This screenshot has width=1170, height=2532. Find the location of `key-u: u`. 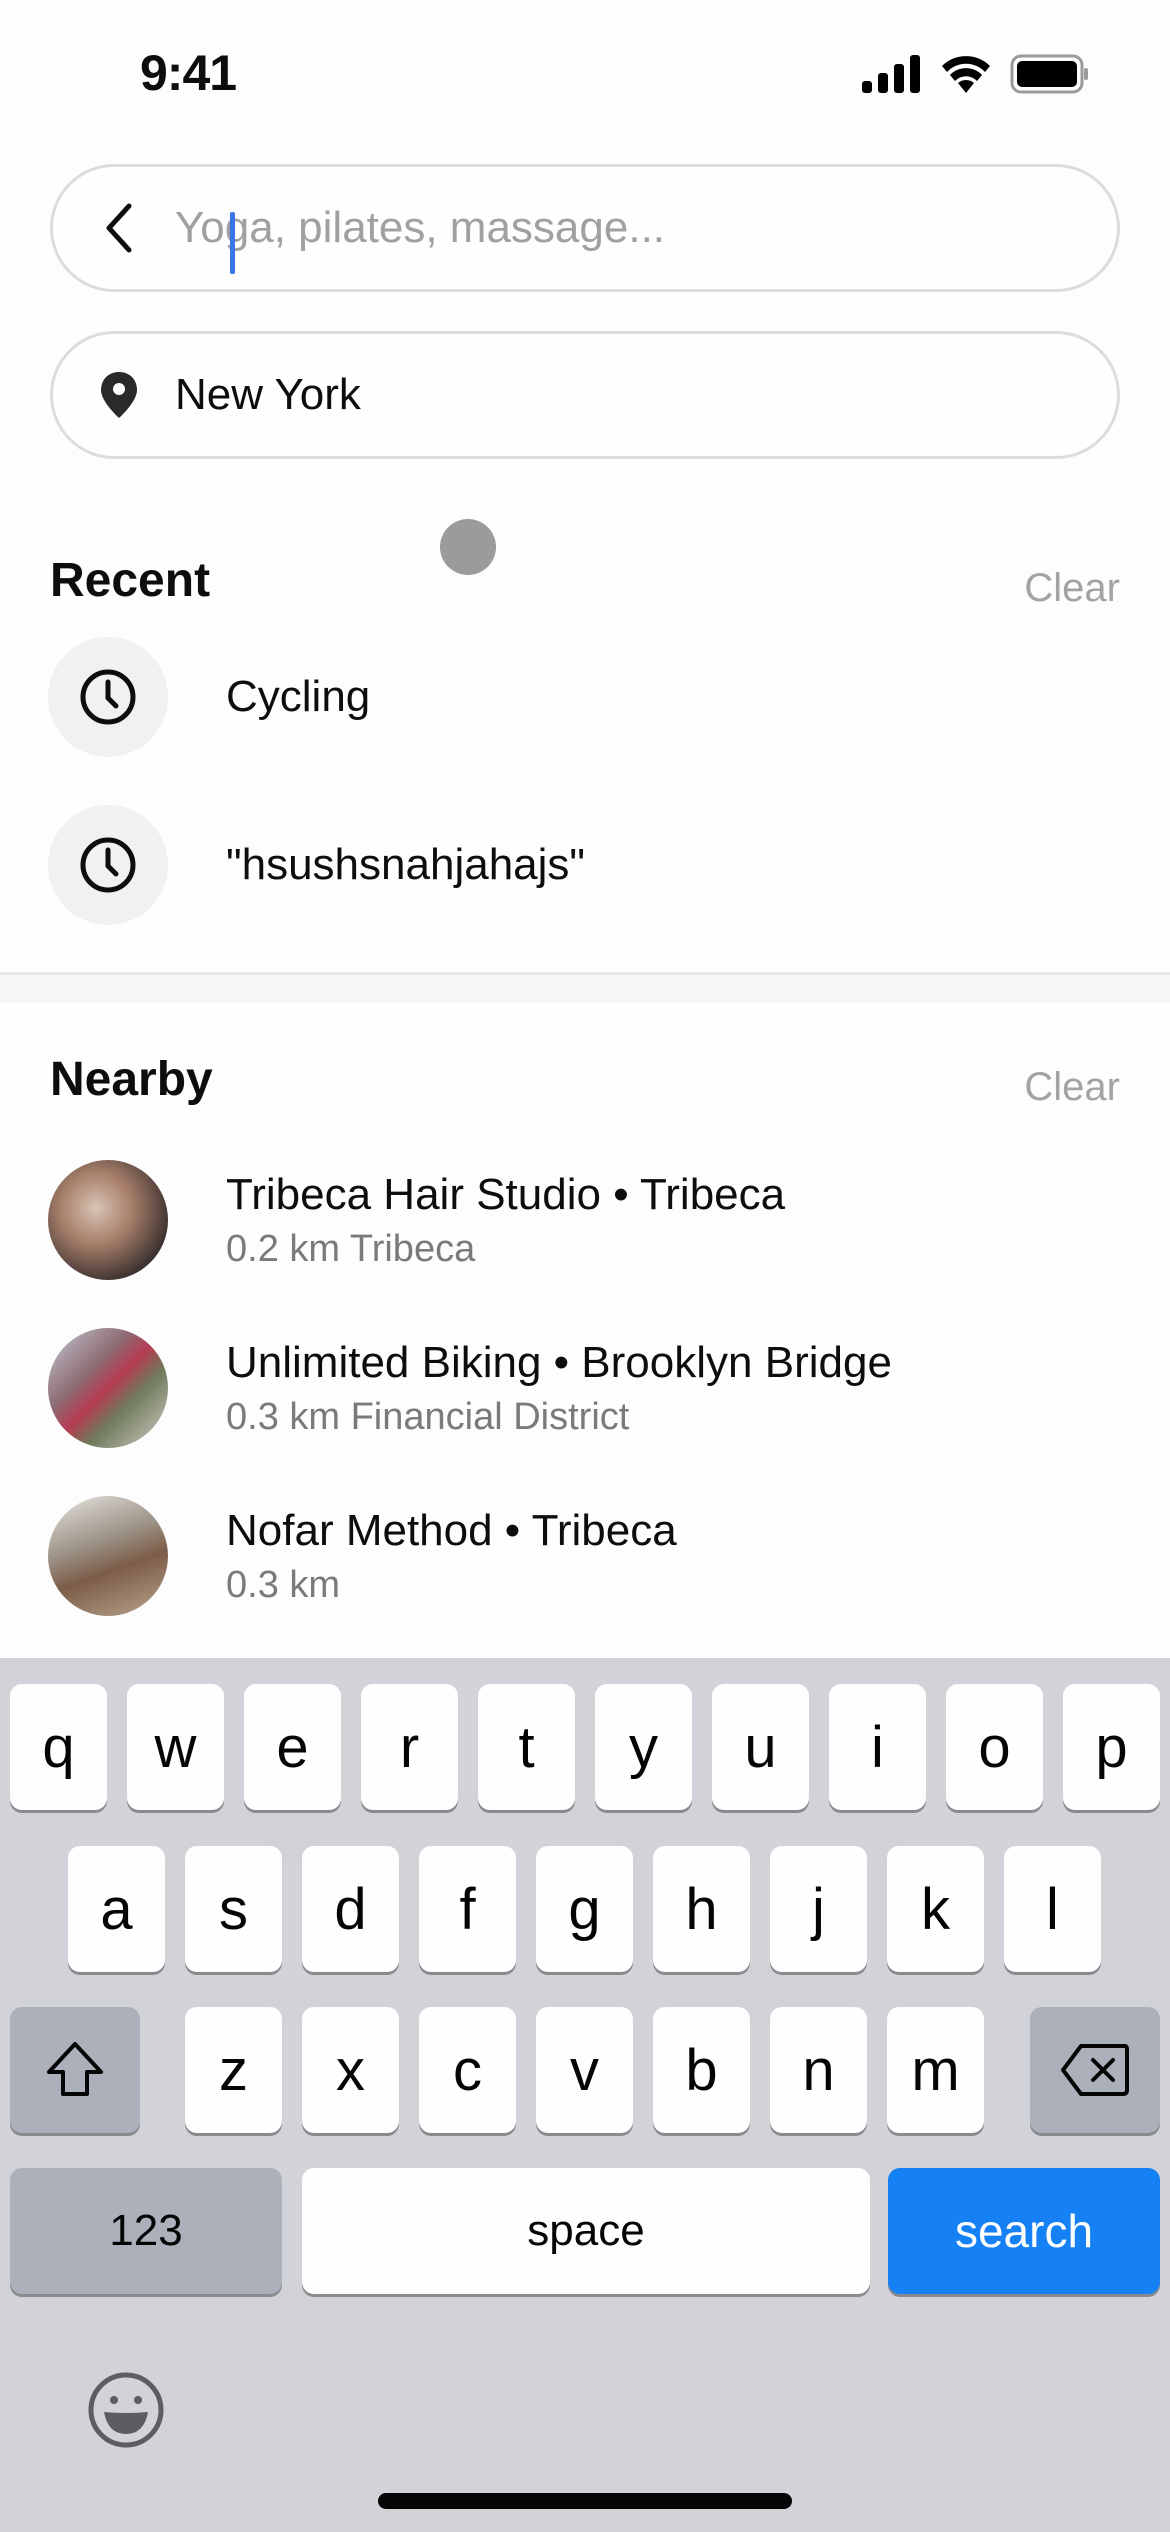

key-u: u is located at coordinates (760, 1747).